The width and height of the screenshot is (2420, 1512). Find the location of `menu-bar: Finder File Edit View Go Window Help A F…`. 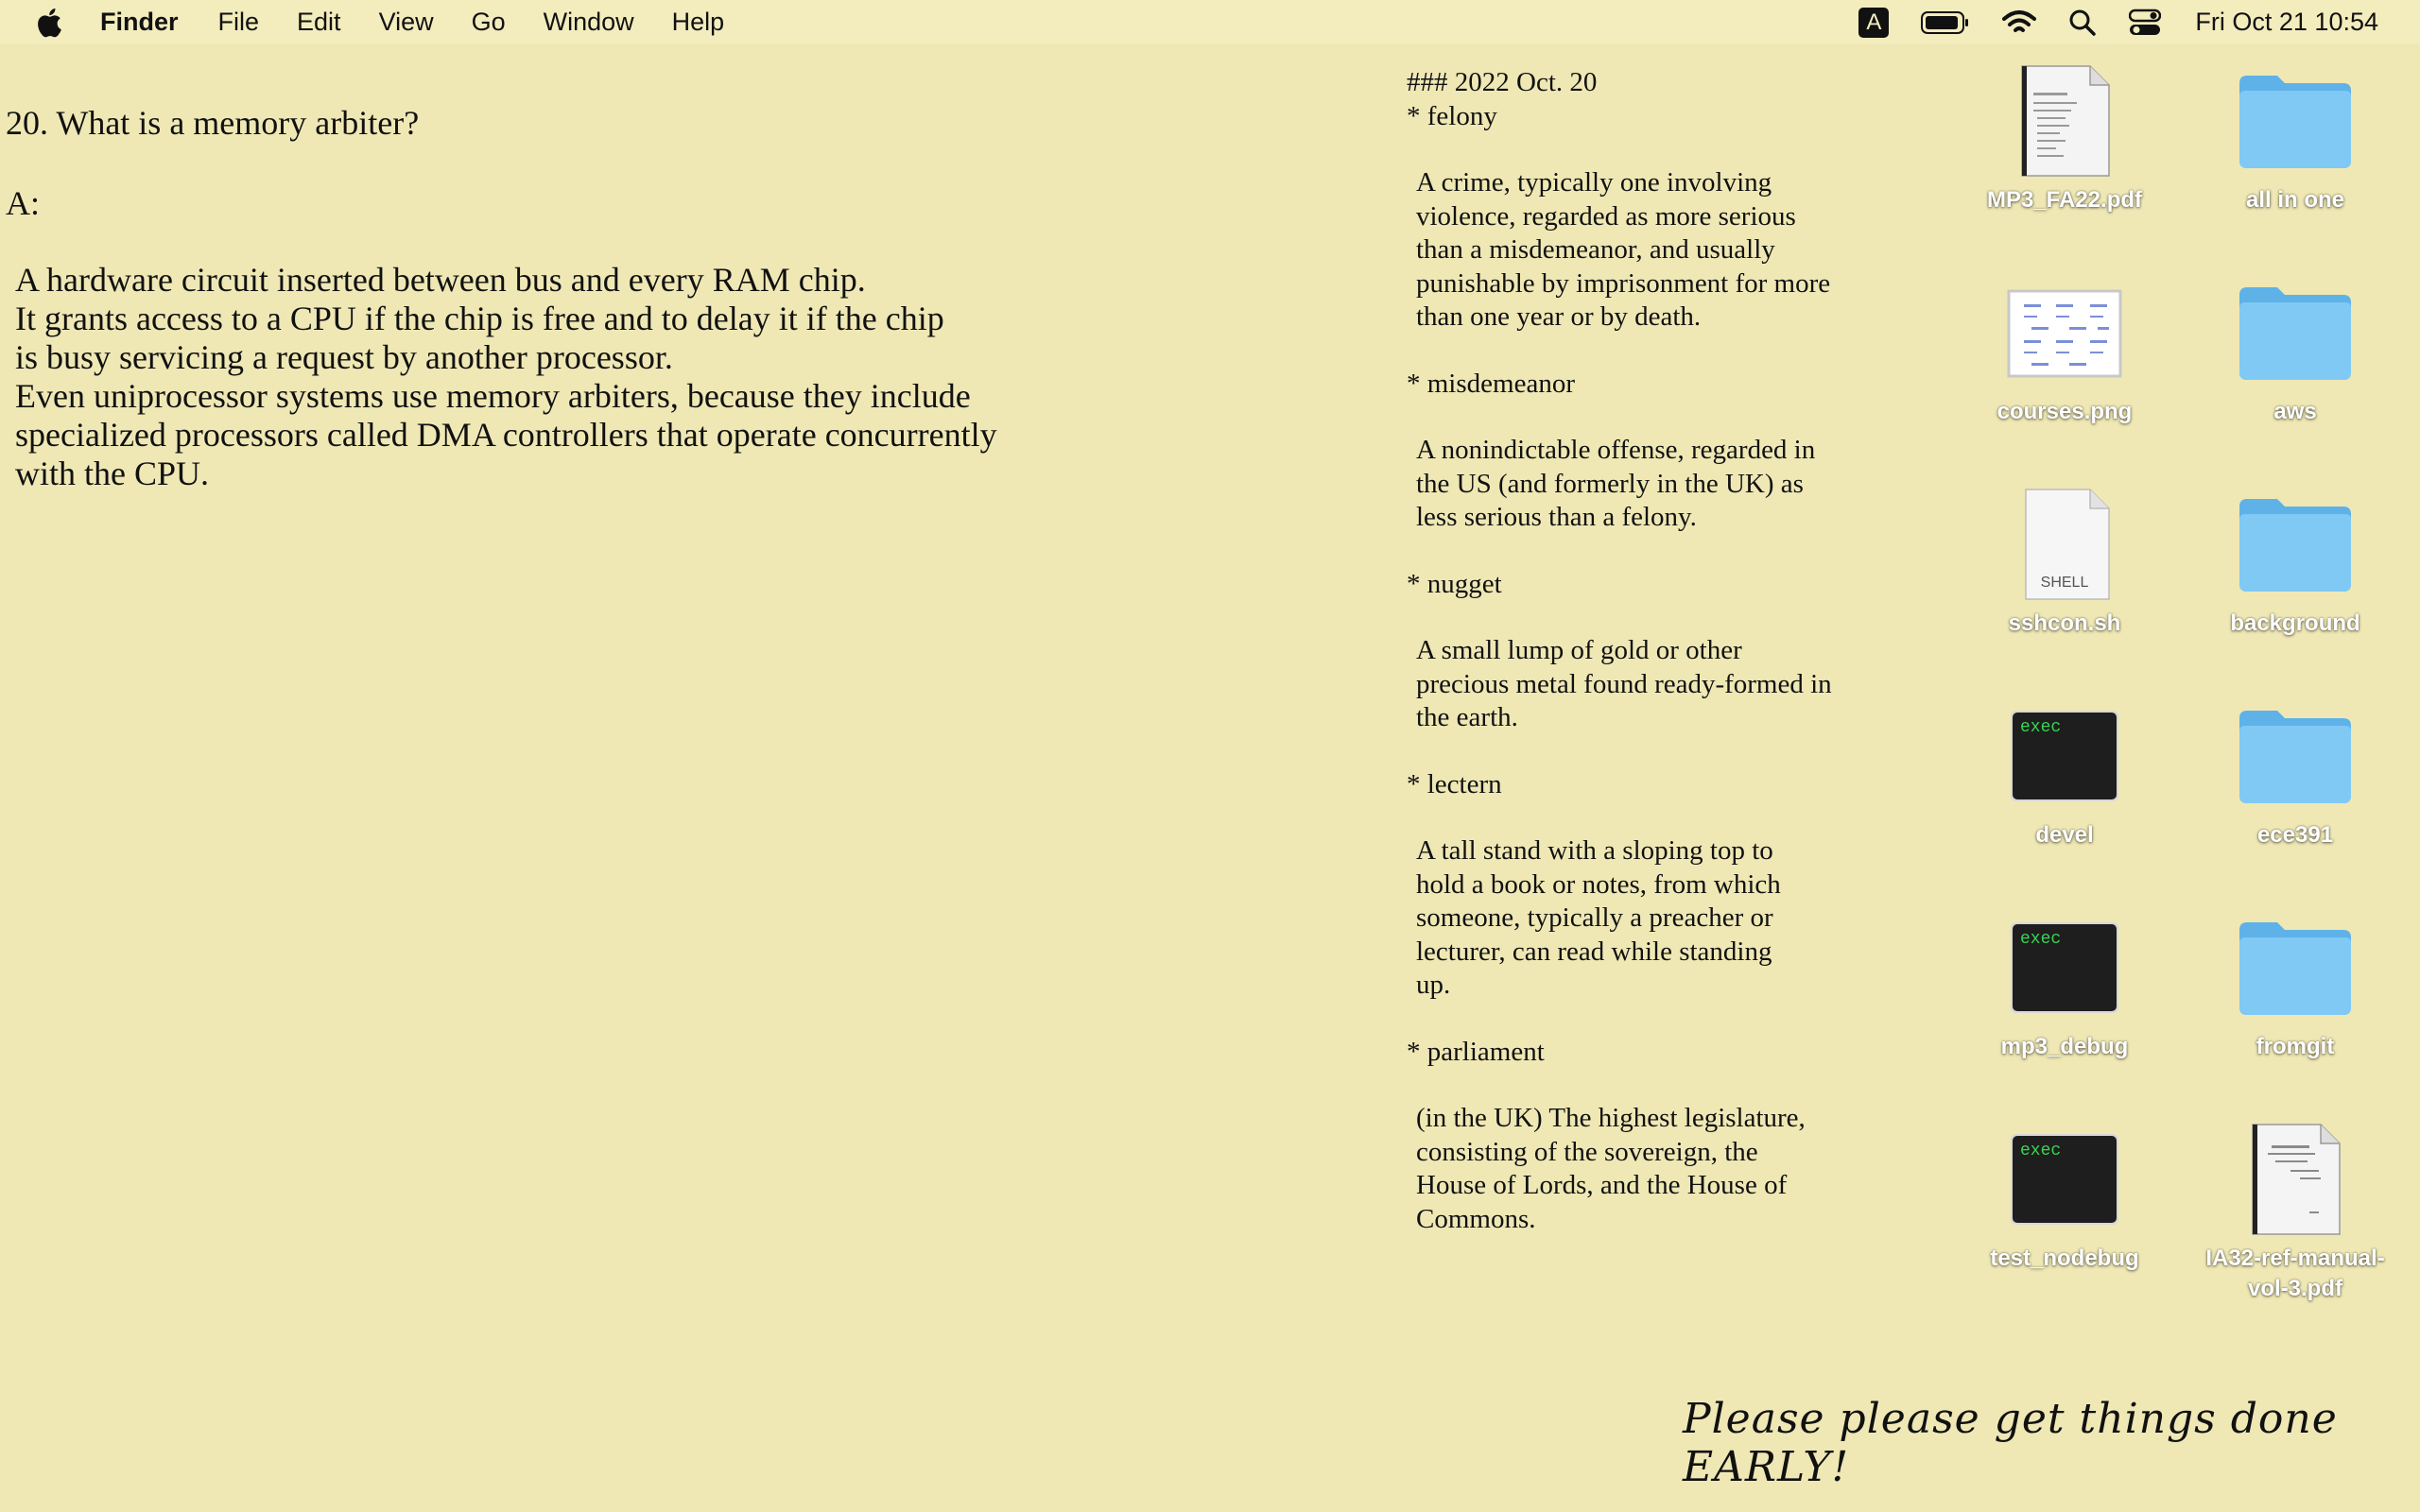

menu-bar: Finder File Edit View Go Window Help A F… is located at coordinates (1210, 22).